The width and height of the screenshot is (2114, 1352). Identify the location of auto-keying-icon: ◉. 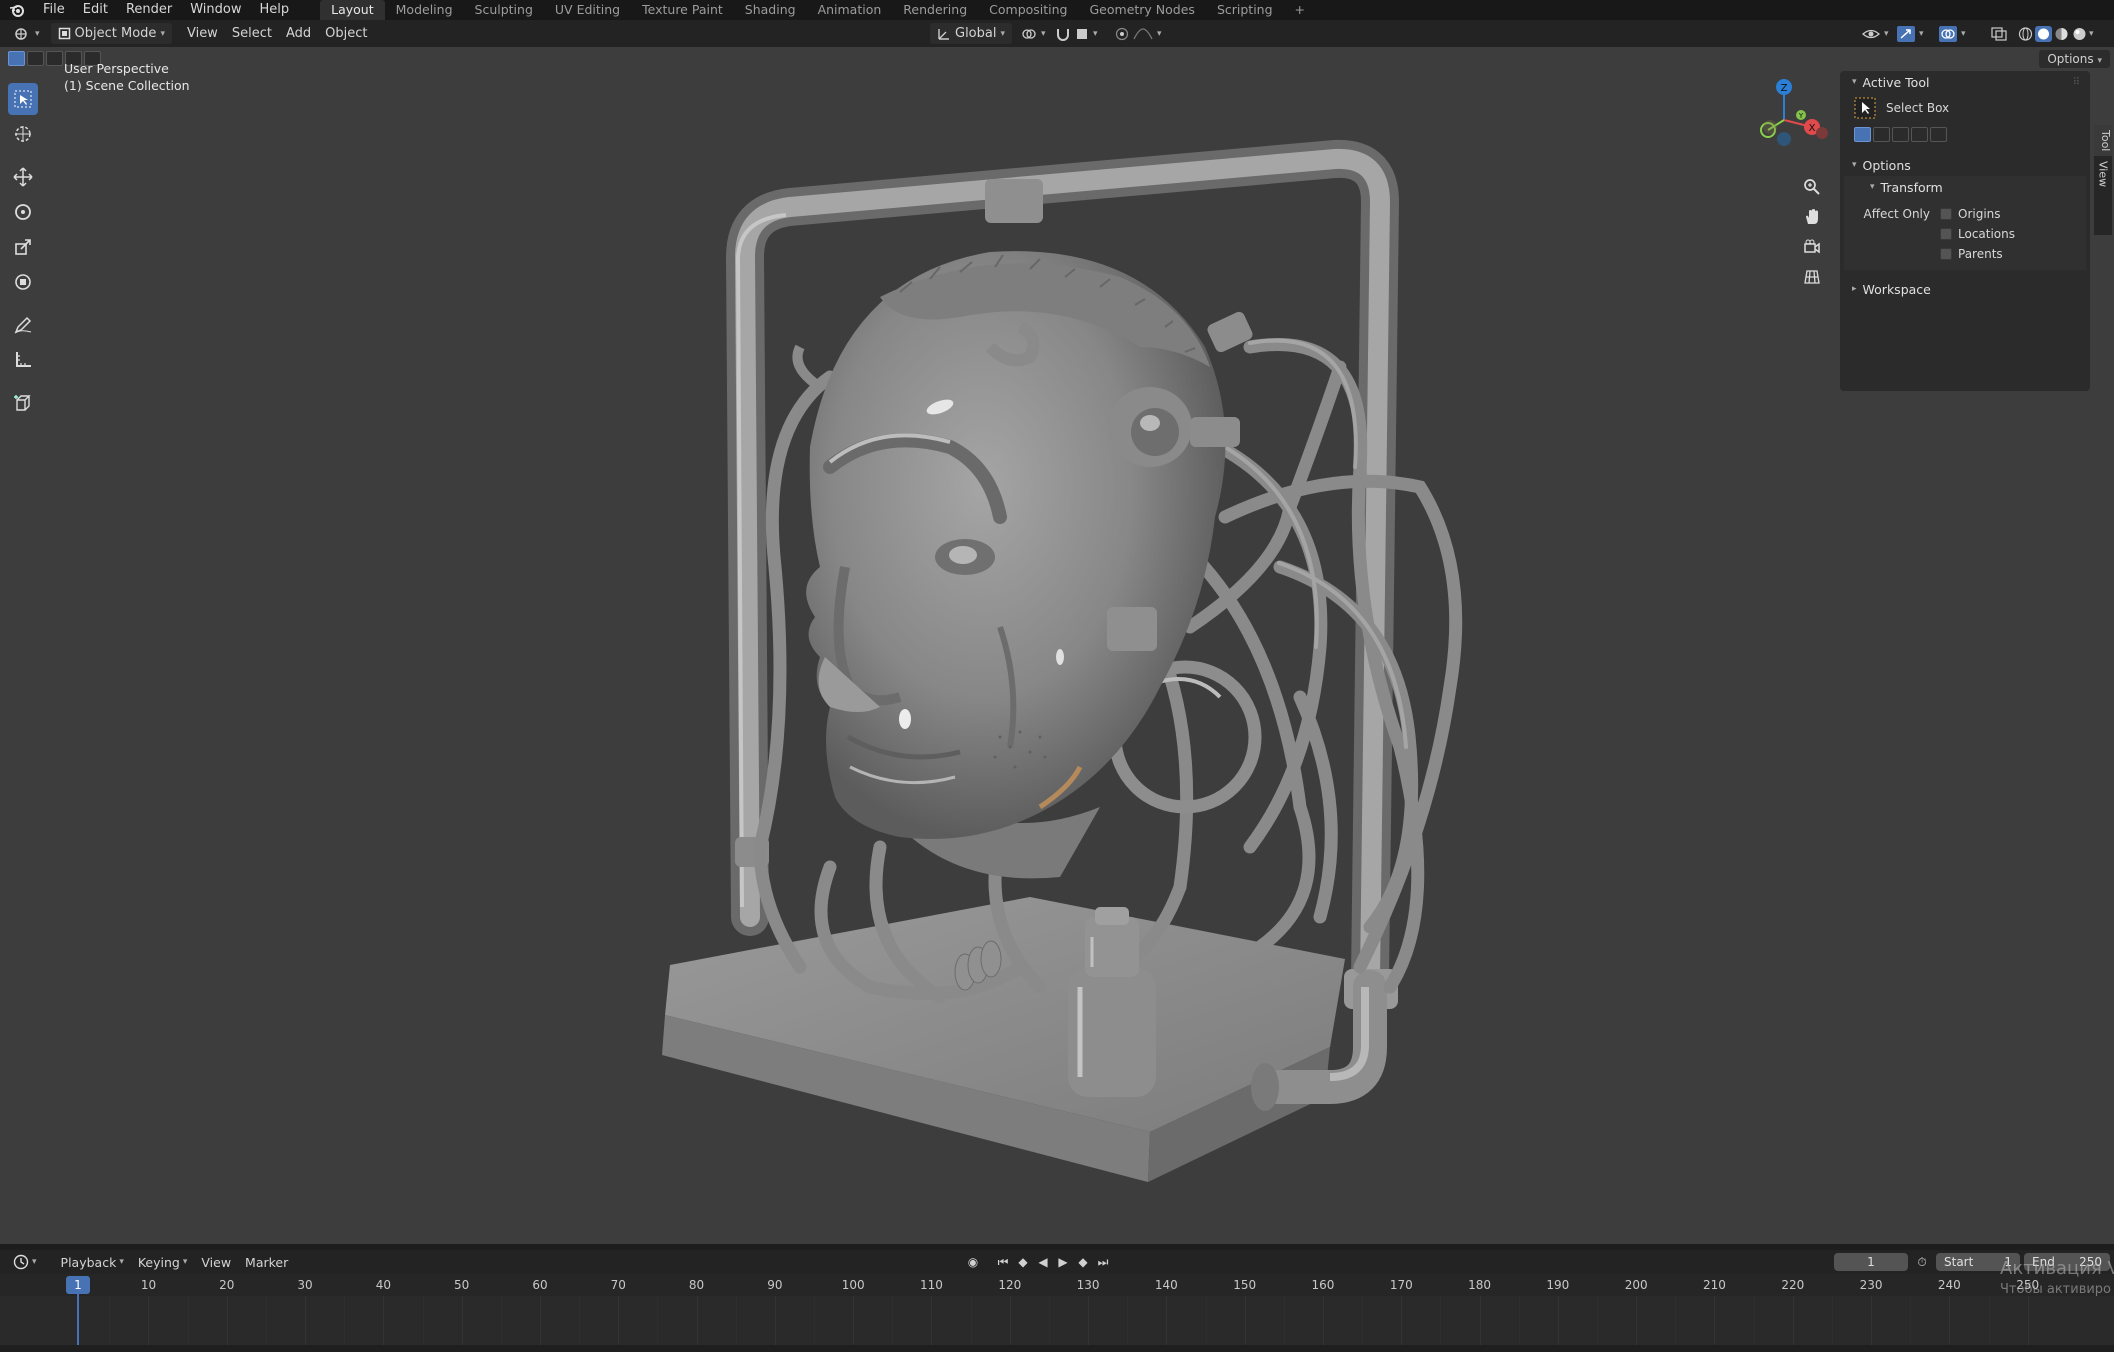
(973, 1262).